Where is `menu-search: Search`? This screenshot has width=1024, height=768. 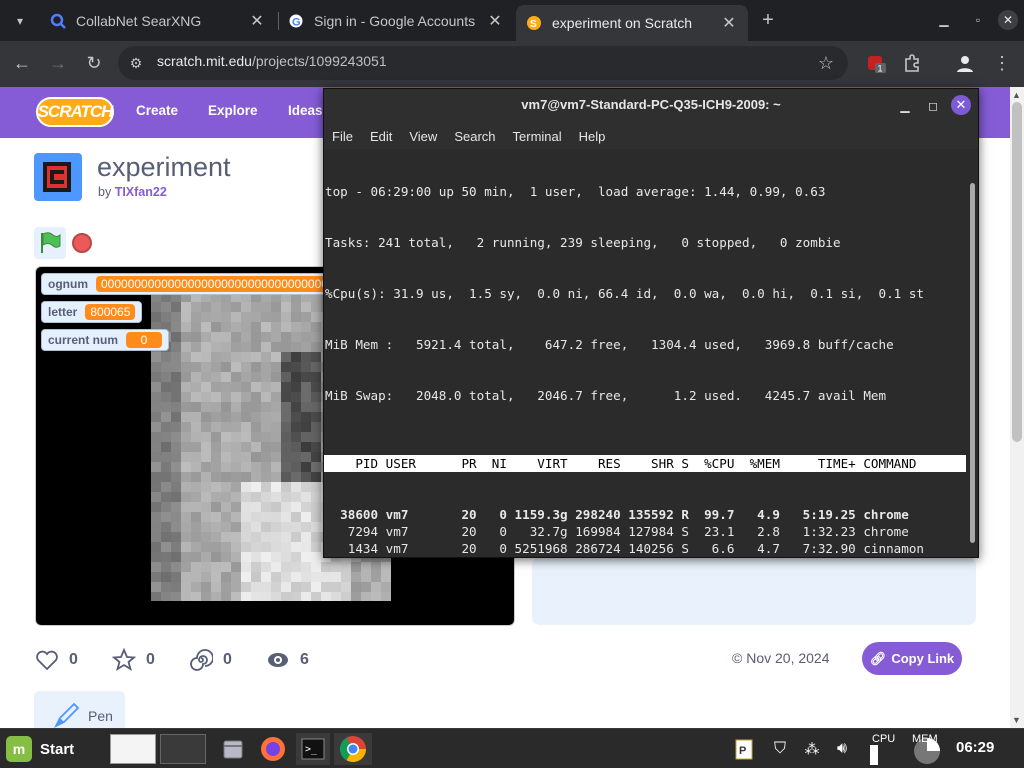
menu-search: Search is located at coordinates (474, 136).